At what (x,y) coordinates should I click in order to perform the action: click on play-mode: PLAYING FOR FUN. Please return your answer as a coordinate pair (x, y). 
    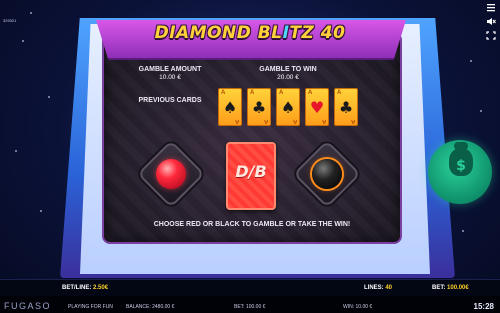
    Looking at the image, I should click on (90, 307).